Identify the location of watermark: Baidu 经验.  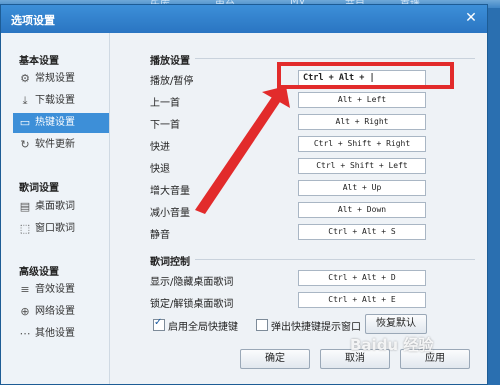
(392, 345).